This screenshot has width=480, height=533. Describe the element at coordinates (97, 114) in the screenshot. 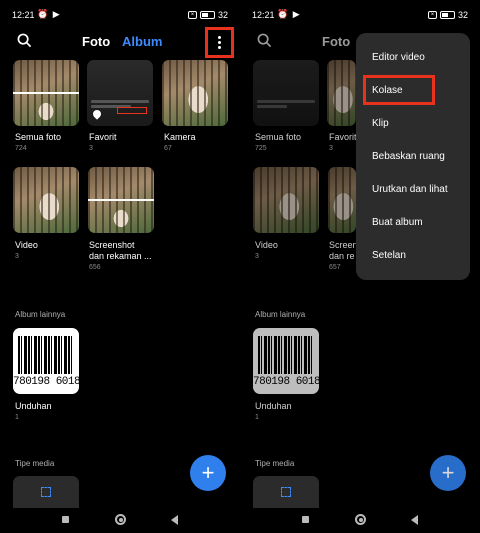

I see `heart-icon` at that location.